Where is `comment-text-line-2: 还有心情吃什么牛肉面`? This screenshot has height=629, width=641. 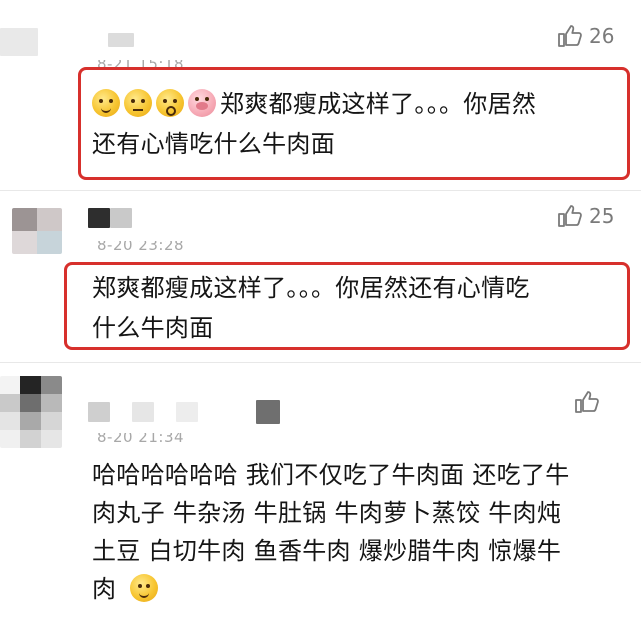
comment-text-line-2: 还有心情吃什么牛肉面 is located at coordinates (213, 144).